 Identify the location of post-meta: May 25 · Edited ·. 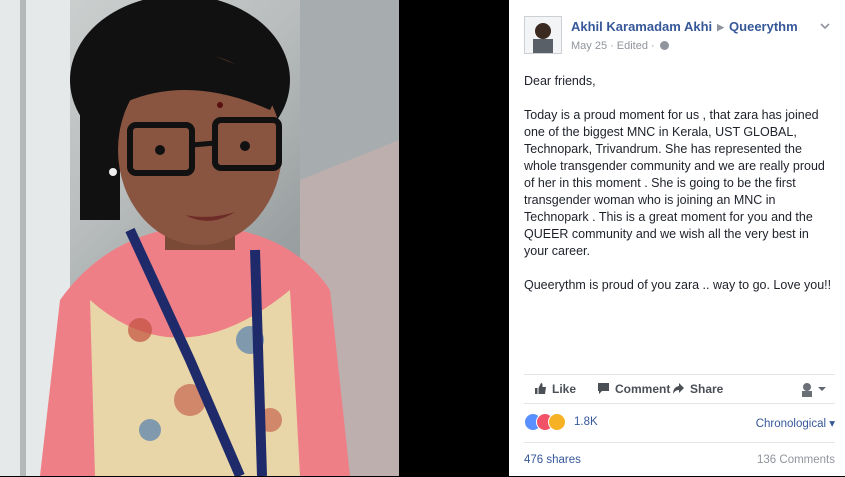
(620, 46).